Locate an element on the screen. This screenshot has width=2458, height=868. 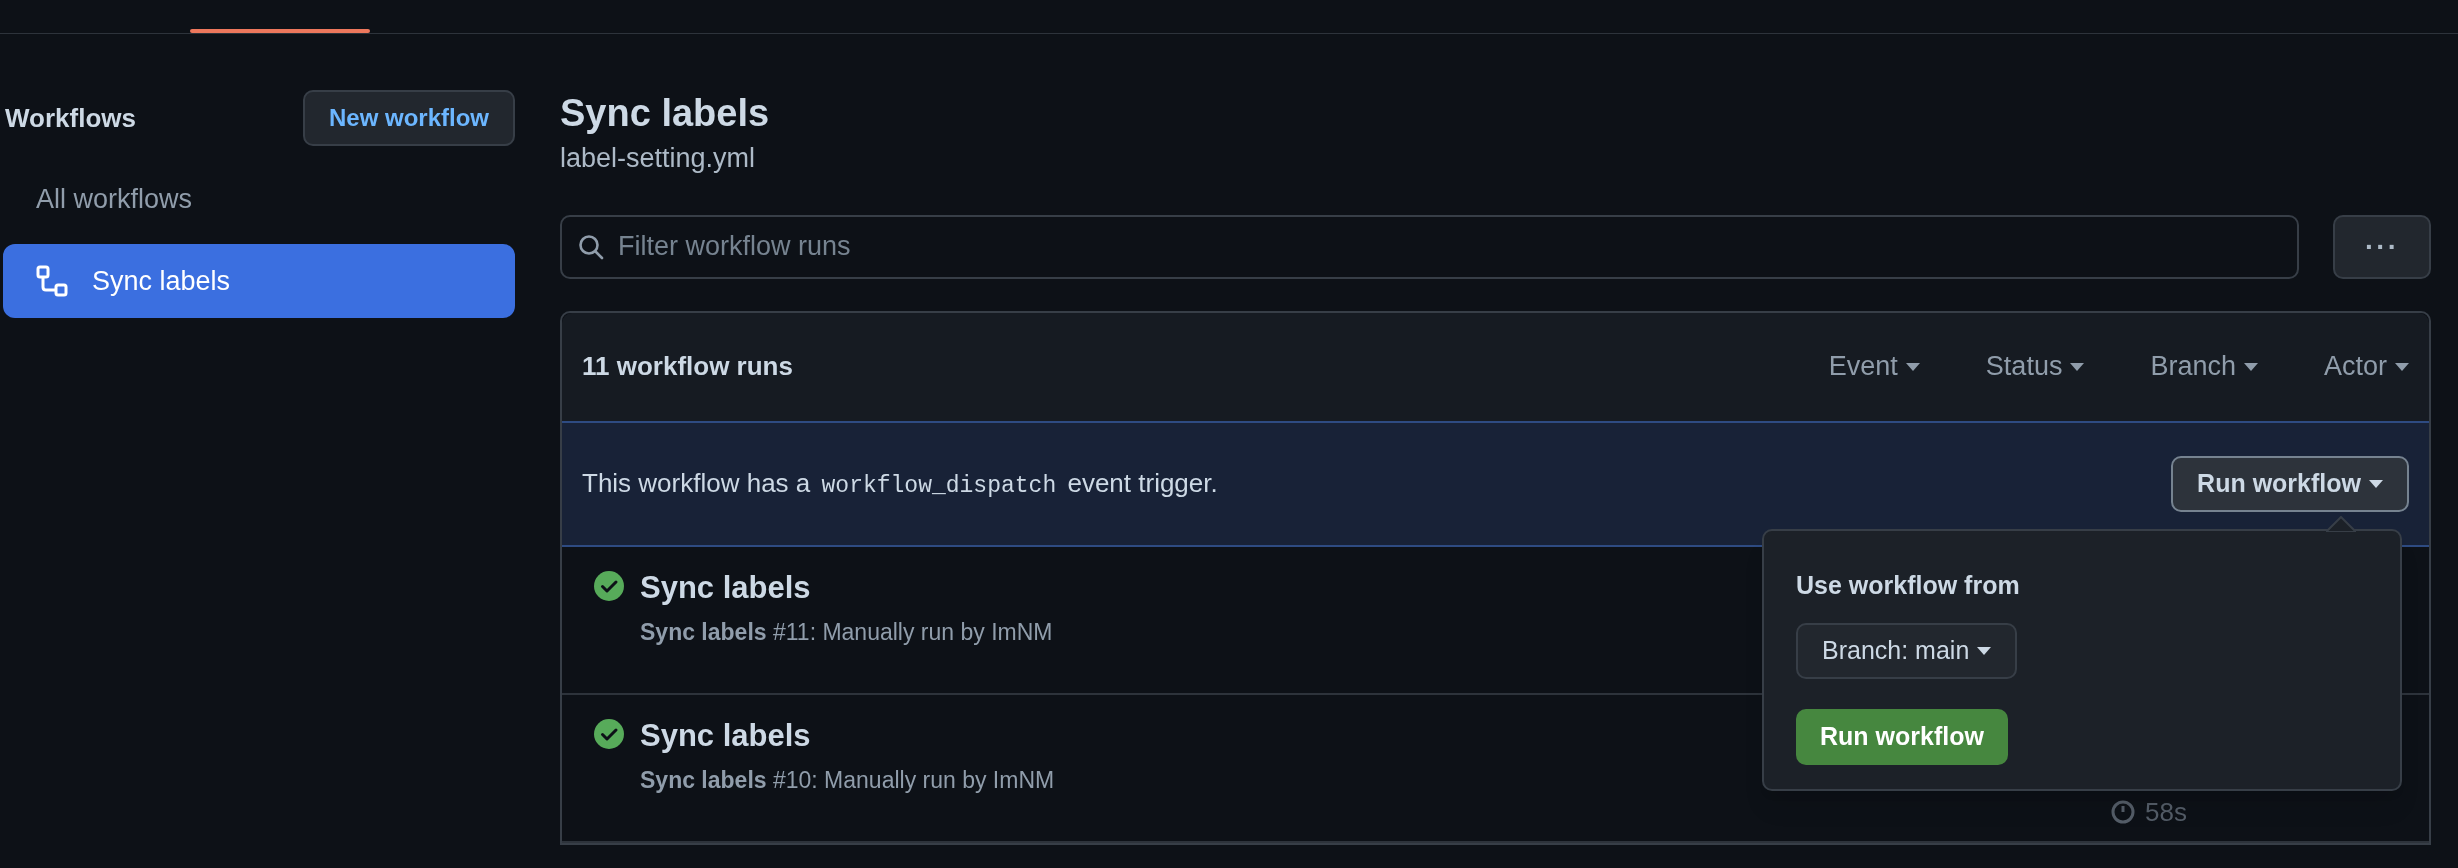
sidebar-item: Sync labels is located at coordinates (259, 281).